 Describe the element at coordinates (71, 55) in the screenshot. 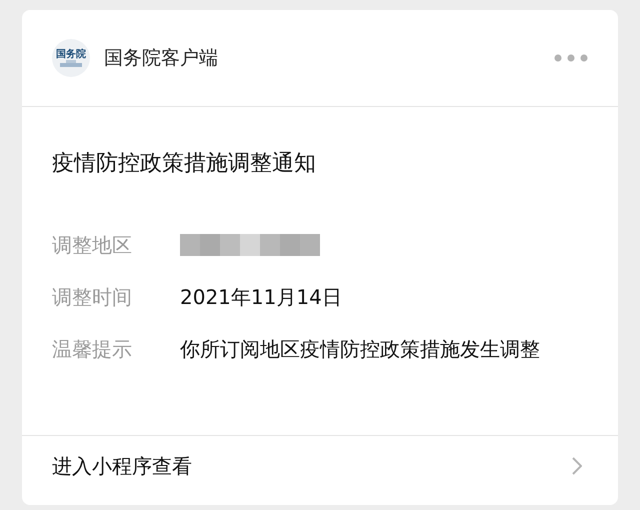

I see `logo-text: 国务院` at that location.